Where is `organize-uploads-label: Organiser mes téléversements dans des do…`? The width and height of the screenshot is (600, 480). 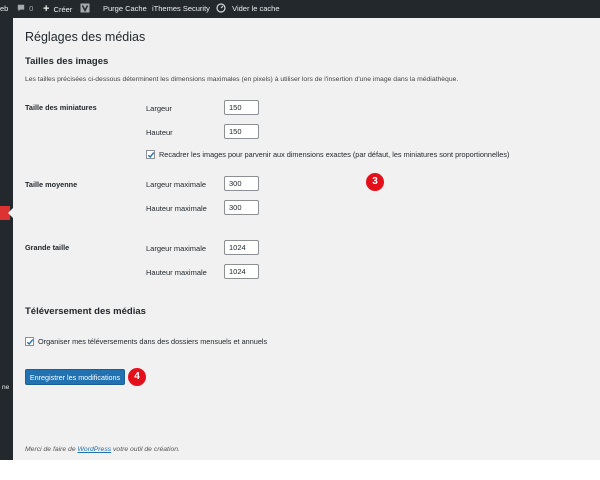 organize-uploads-label: Organiser mes téléversements dans des do… is located at coordinates (153, 341).